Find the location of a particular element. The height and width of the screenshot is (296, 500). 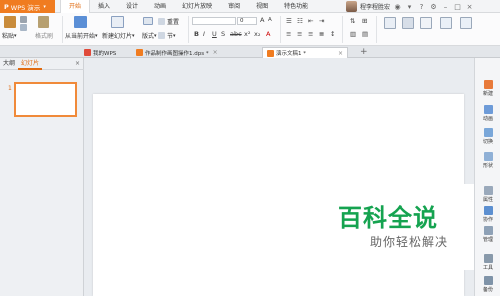

tab-slides: 幻灯片 is located at coordinates (30, 64).